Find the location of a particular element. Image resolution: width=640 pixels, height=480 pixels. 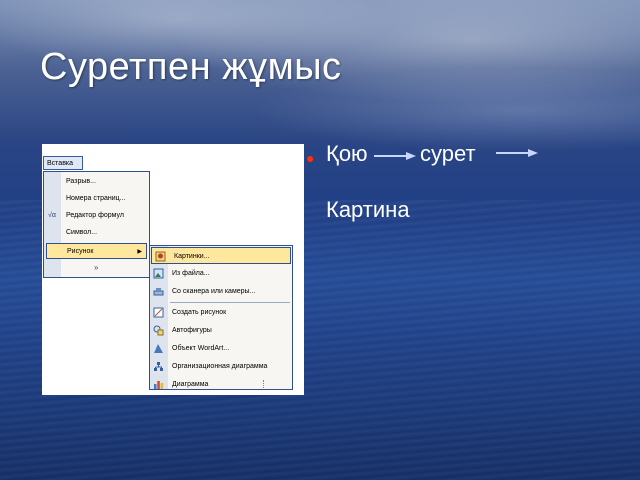

menu-item-picture: Рисунок ▶ is located at coordinates (96, 251).